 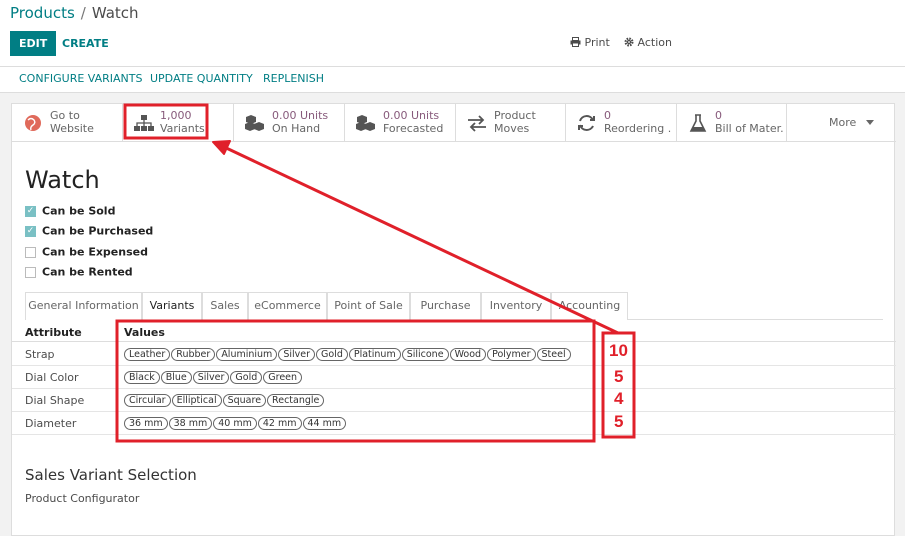 I want to click on more-button: More, so click(x=851, y=122).